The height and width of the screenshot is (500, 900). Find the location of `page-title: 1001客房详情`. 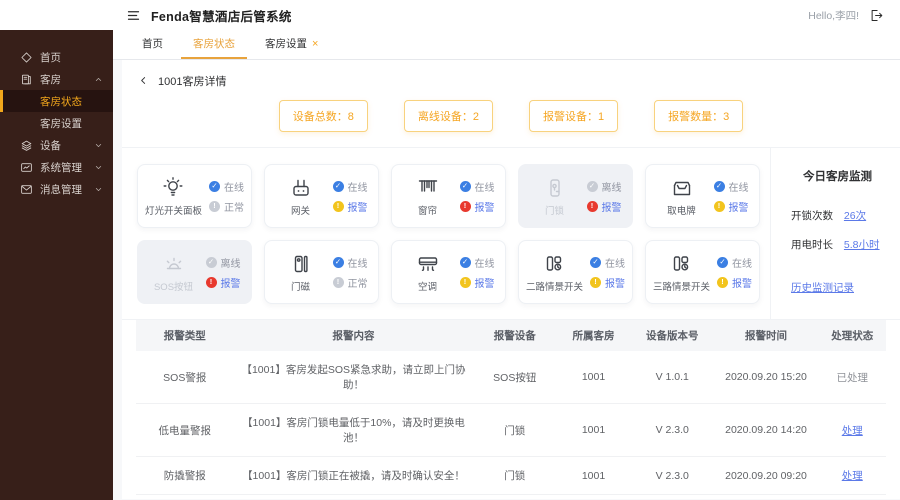

page-title: 1001客房详情 is located at coordinates (192, 81).